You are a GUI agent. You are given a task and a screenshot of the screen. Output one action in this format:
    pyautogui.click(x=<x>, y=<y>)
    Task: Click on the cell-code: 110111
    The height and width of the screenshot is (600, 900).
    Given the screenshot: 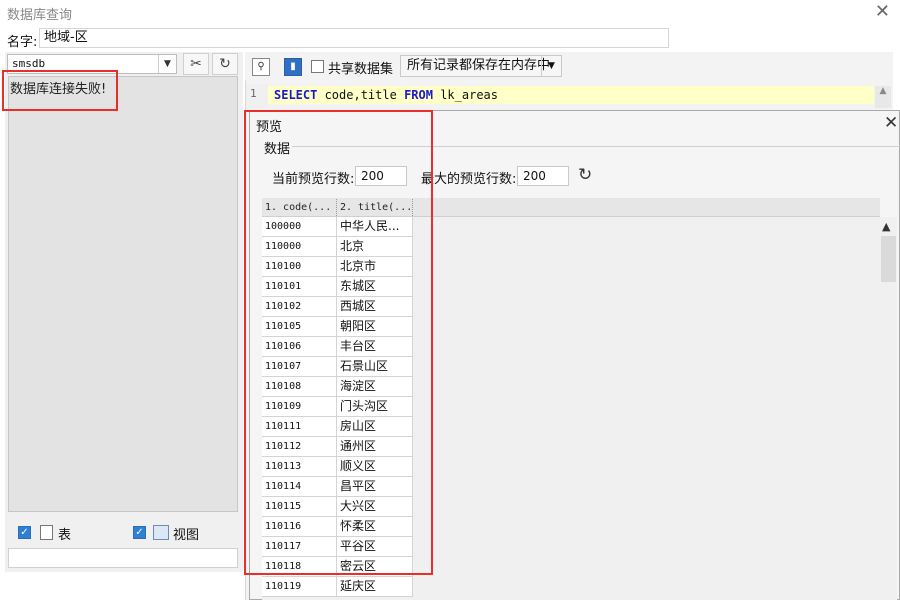 What is the action you would take?
    pyautogui.click(x=299, y=427)
    